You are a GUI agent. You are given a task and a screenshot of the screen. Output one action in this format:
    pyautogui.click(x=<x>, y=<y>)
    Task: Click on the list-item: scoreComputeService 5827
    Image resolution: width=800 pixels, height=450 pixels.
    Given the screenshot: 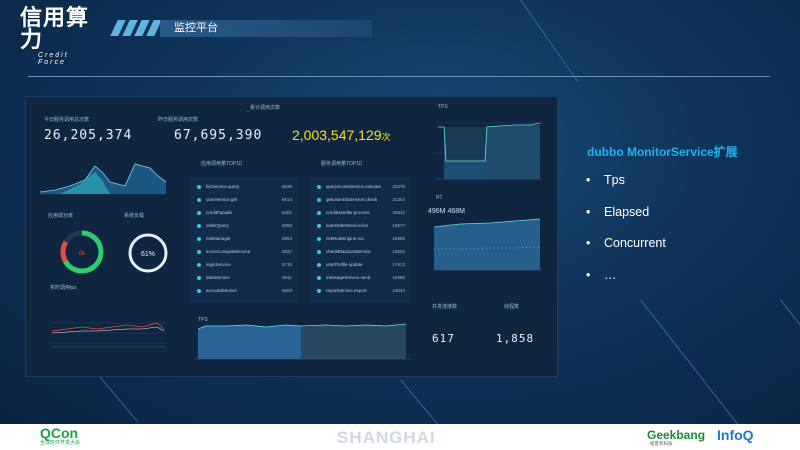 What is the action you would take?
    pyautogui.click(x=244, y=252)
    